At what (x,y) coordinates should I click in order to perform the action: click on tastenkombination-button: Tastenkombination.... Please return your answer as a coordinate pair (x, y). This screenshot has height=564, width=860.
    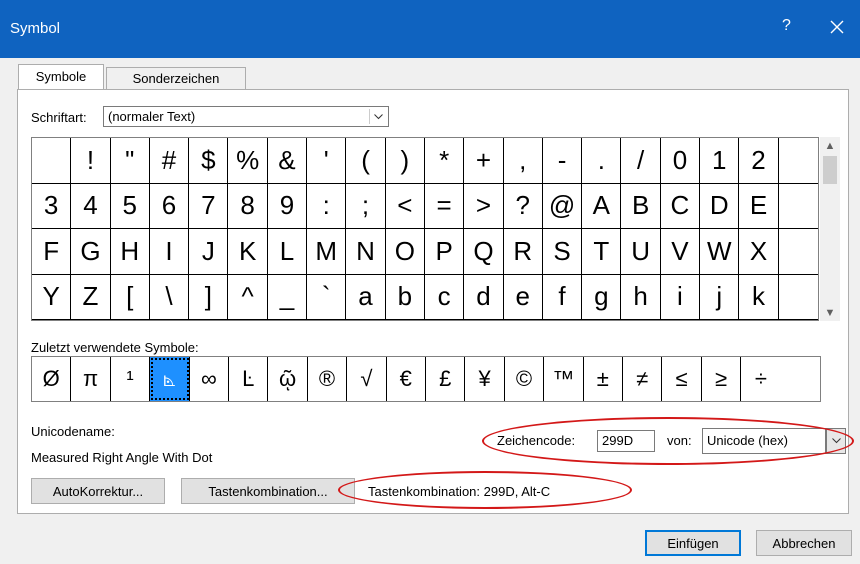
    Looking at the image, I should click on (268, 491).